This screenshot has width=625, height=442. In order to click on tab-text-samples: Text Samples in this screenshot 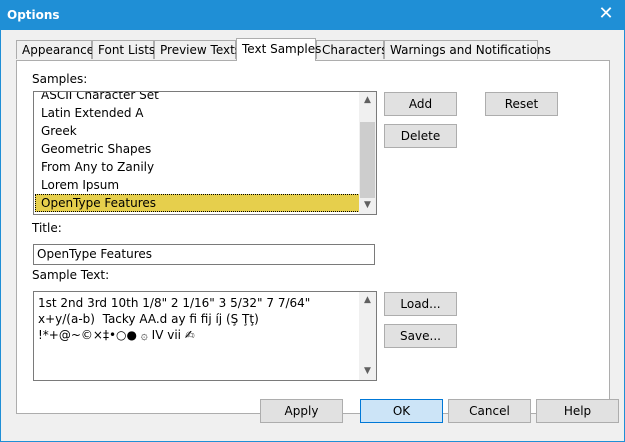, I will do `click(278, 49)`.